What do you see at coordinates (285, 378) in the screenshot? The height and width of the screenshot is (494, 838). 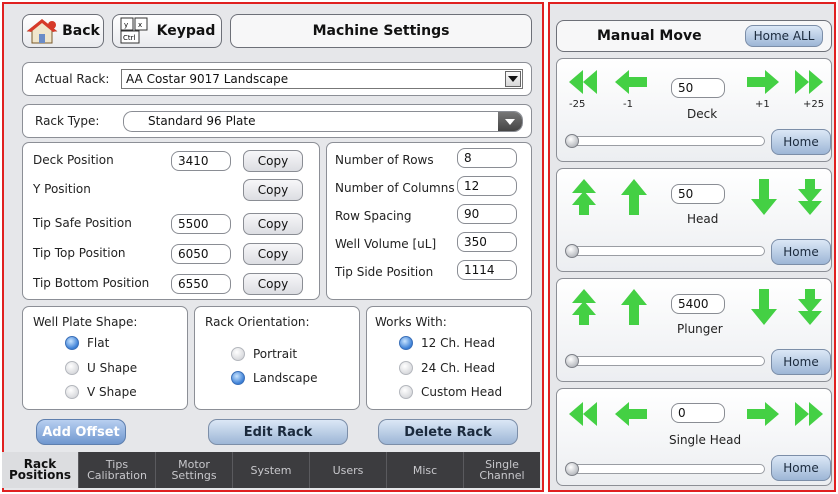 I see `radio-label: Landscape` at bounding box center [285, 378].